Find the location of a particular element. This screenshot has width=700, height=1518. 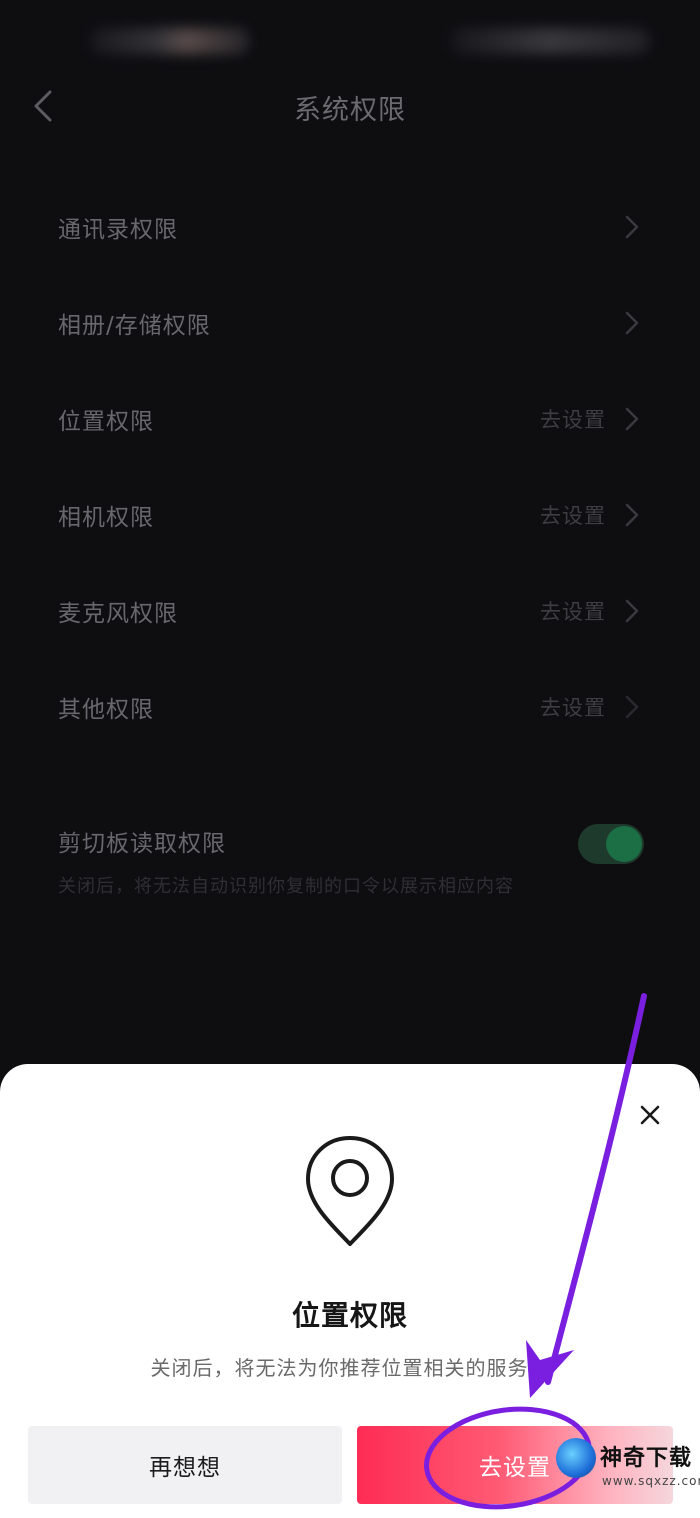

page-title: 系统权限 is located at coordinates (350, 110).